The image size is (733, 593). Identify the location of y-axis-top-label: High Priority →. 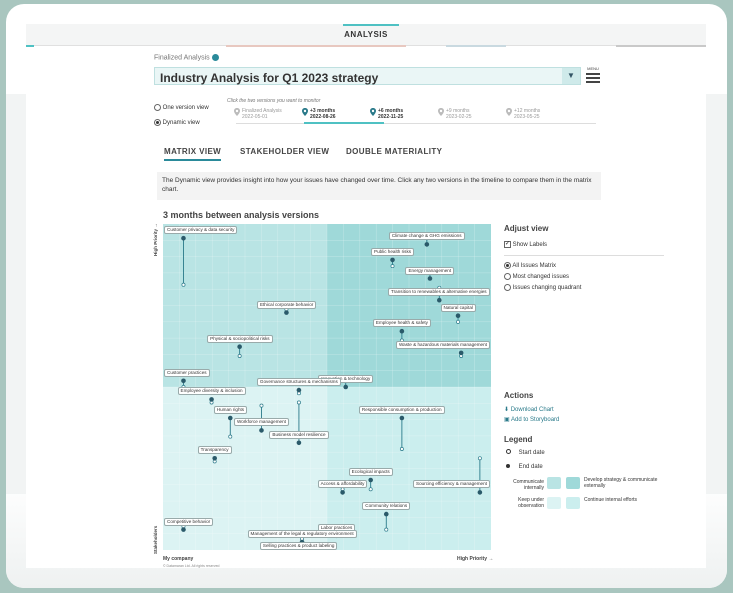
(155, 239).